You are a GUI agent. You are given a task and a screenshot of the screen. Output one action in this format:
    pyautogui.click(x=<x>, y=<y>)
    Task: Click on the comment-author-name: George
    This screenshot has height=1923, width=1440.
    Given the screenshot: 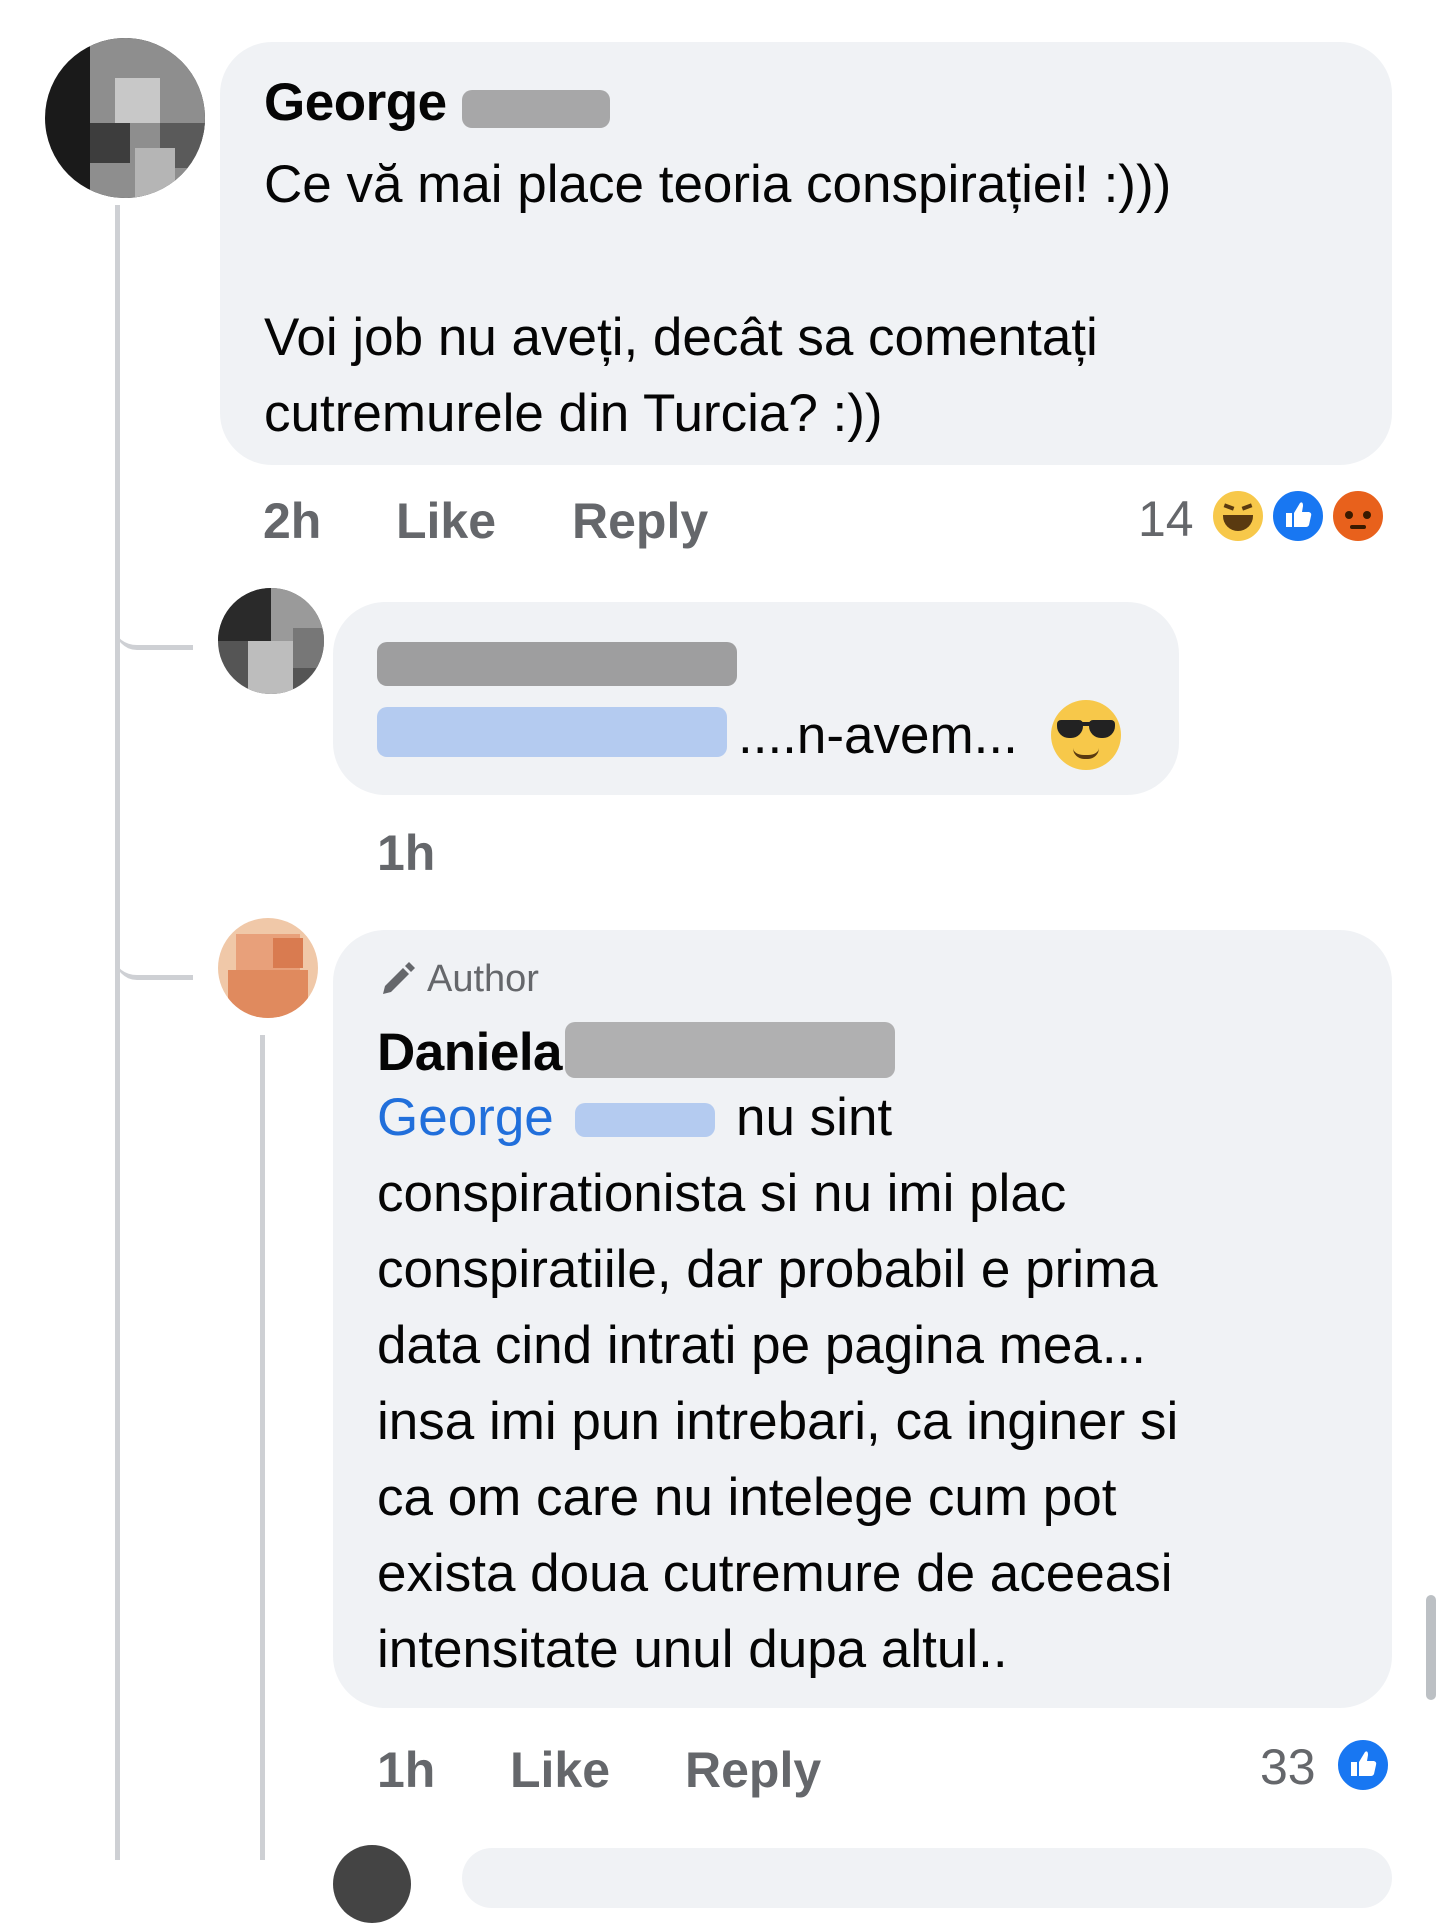 What is the action you would take?
    pyautogui.click(x=355, y=102)
    